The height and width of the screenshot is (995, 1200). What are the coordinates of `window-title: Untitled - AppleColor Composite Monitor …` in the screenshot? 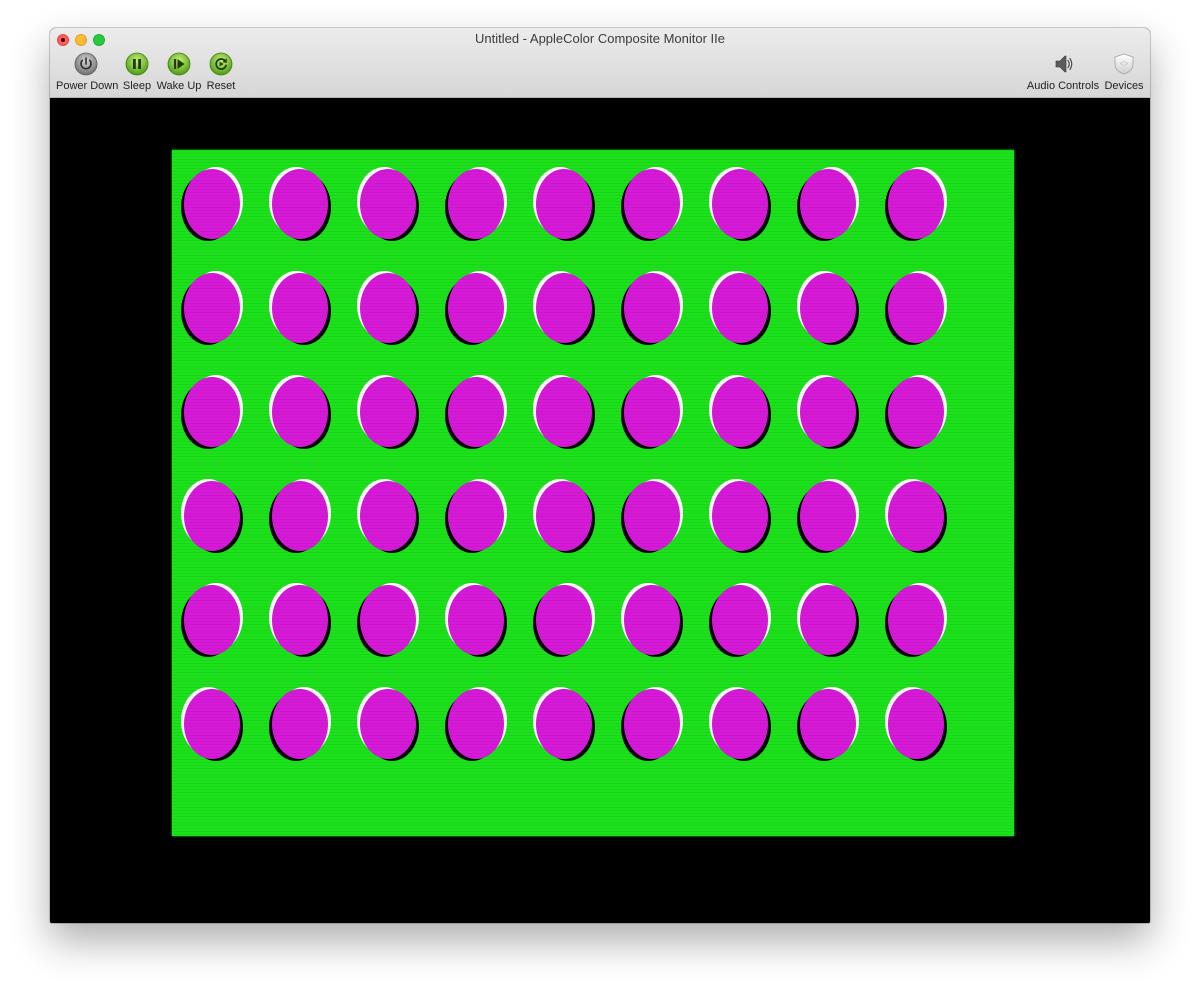 It's located at (599, 38).